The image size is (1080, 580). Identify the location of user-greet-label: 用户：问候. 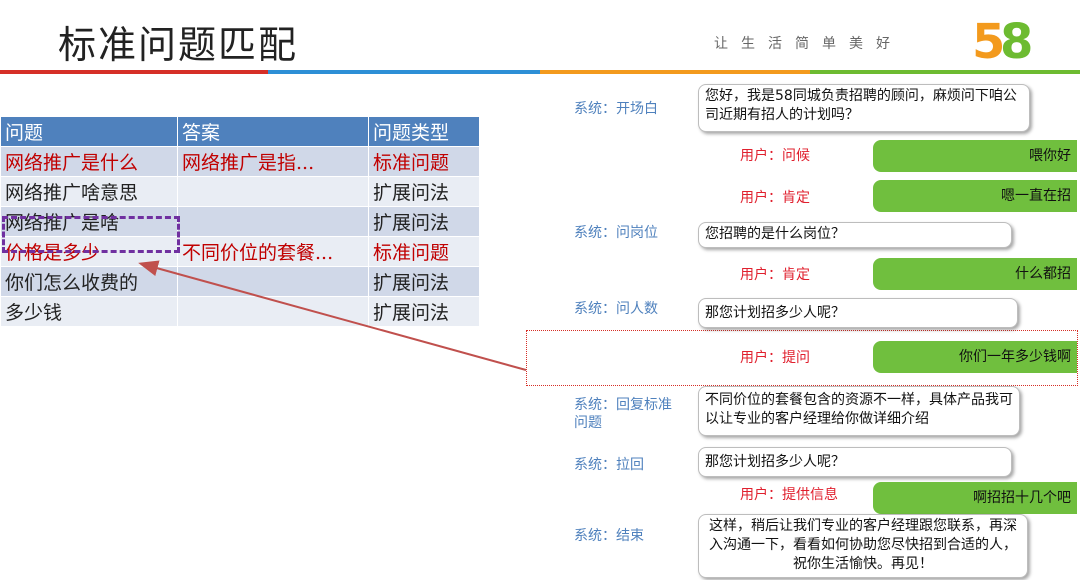
(775, 156).